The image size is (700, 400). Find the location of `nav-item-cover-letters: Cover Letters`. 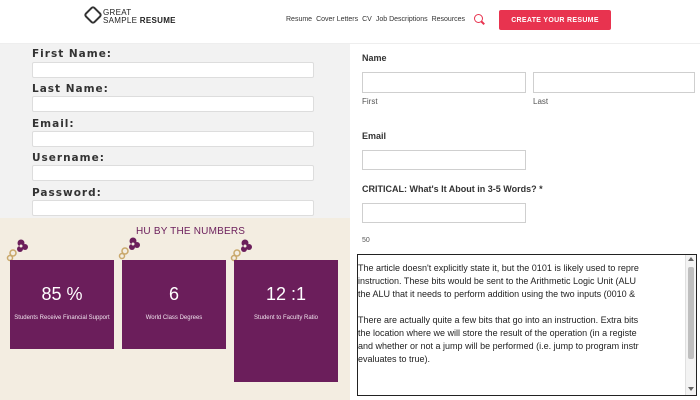

nav-item-cover-letters: Cover Letters is located at coordinates (337, 19).